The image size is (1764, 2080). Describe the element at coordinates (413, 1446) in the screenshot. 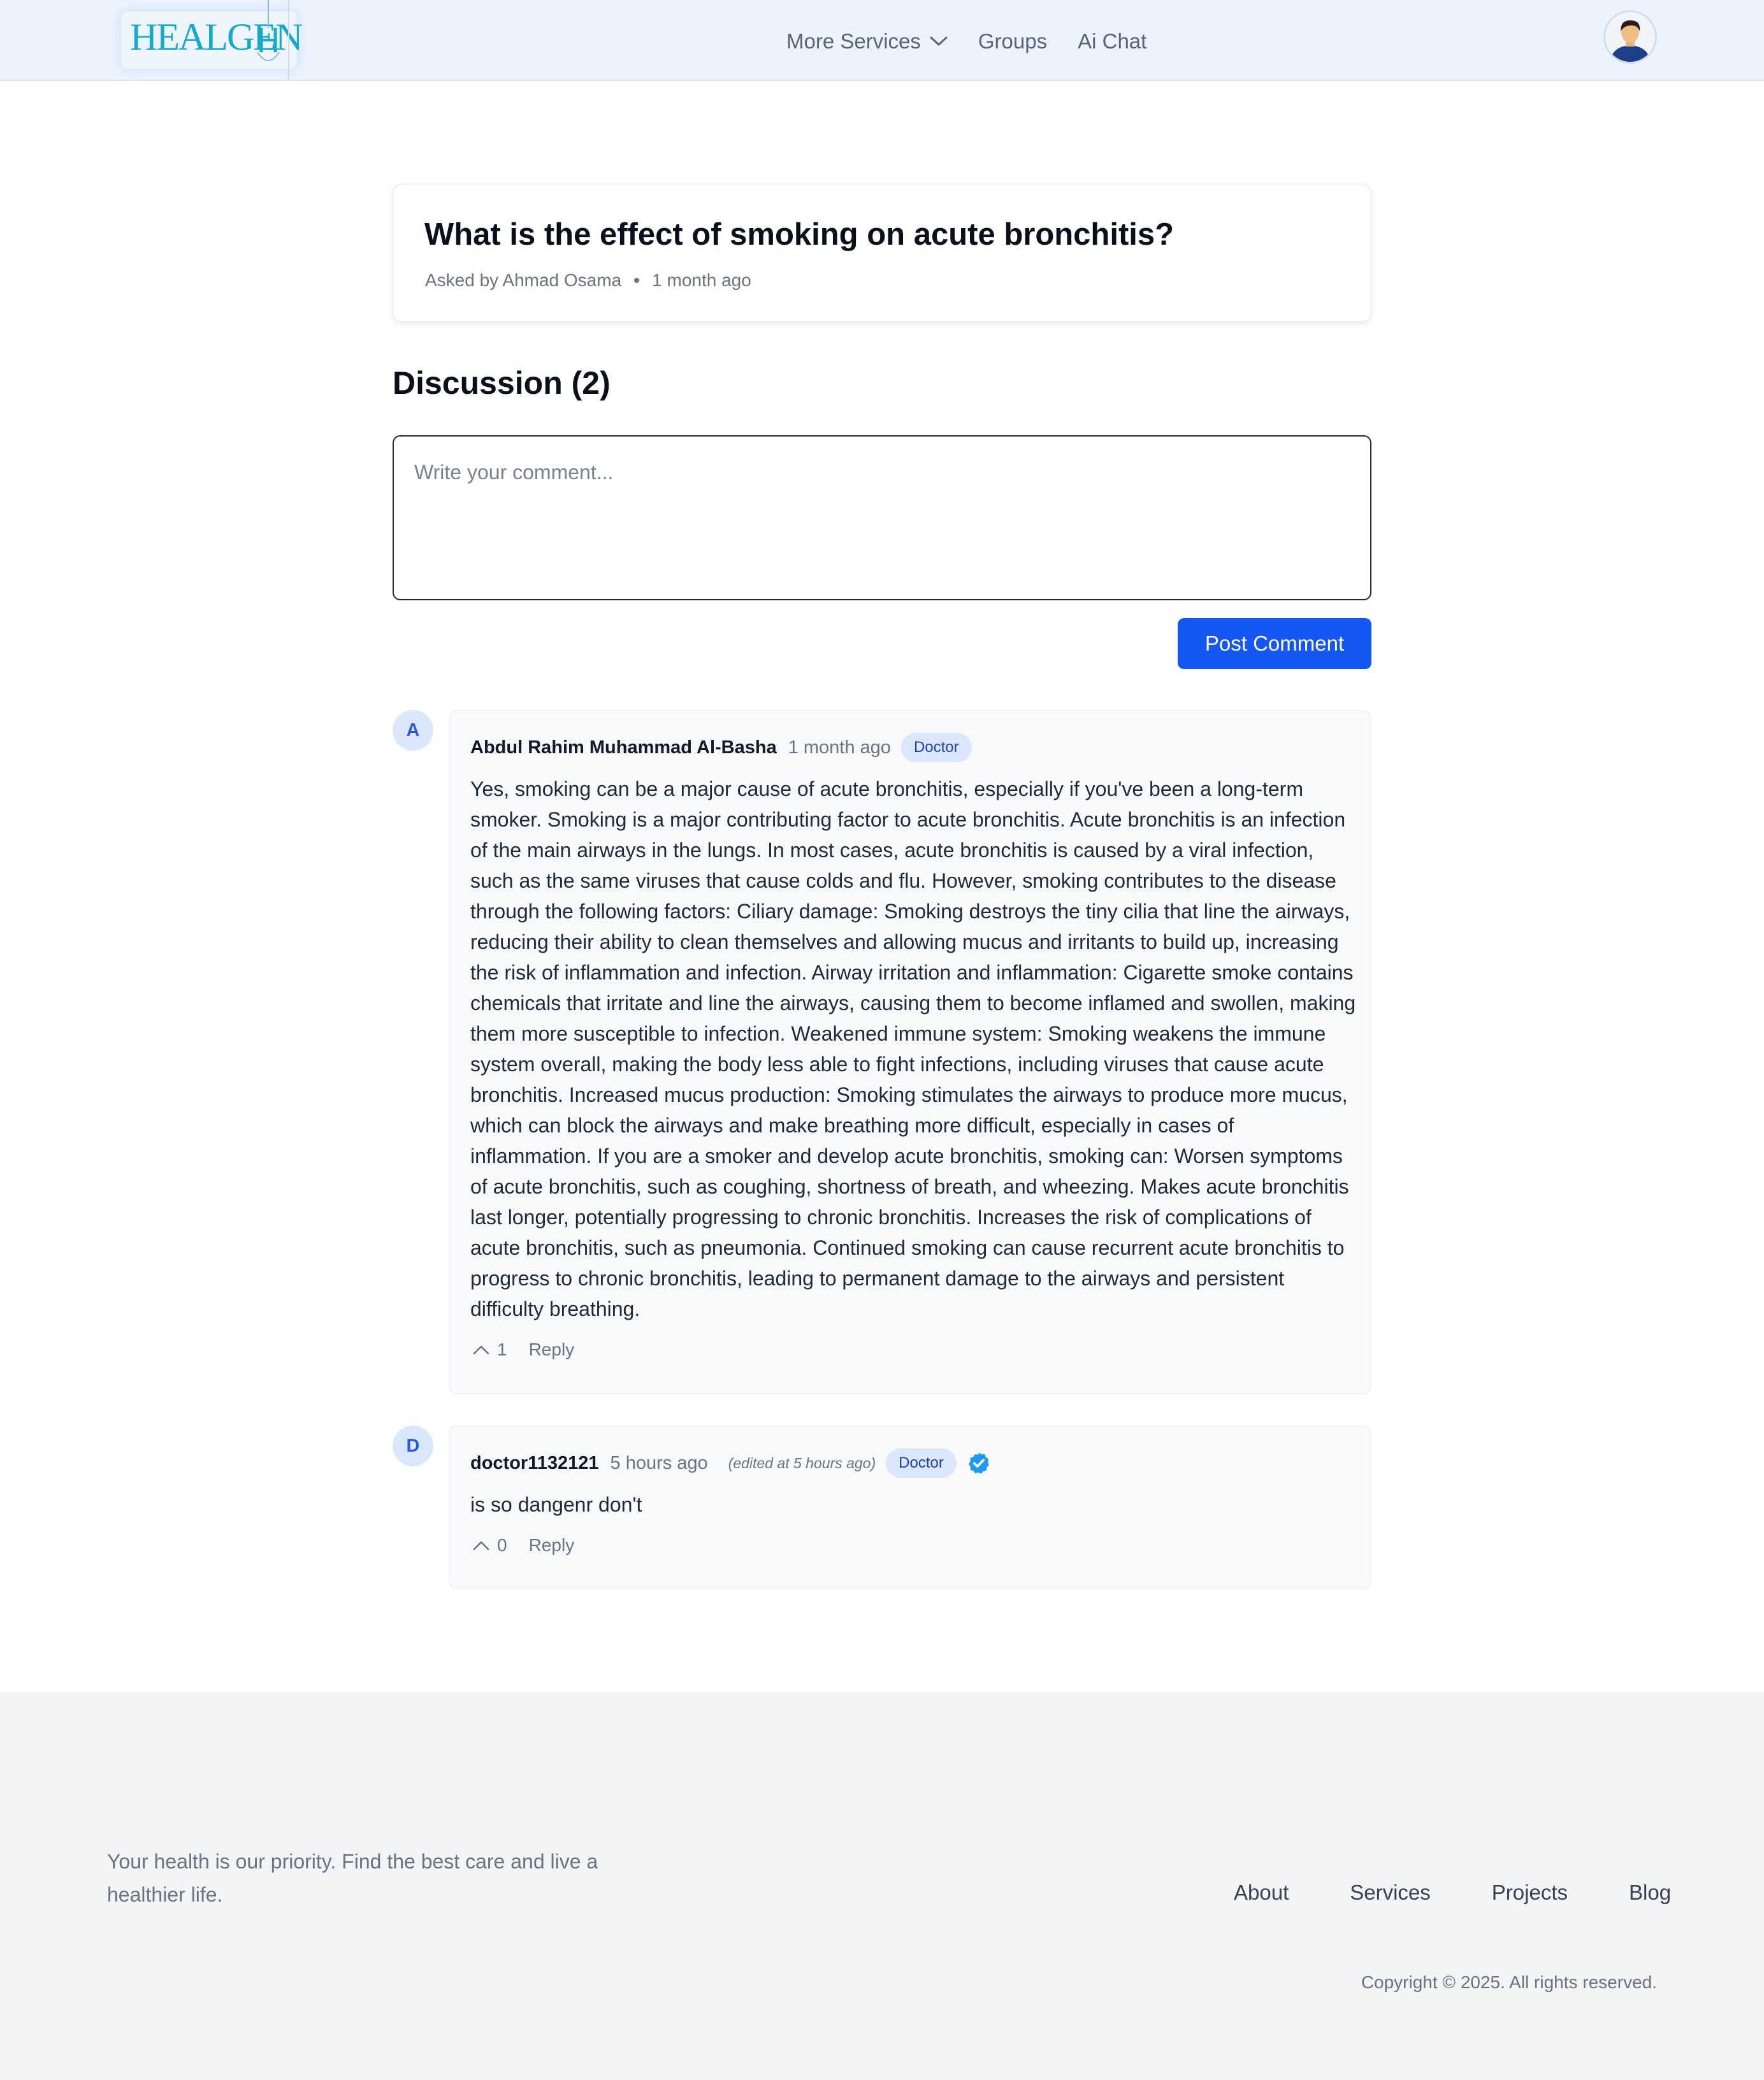

I see `comment-avatar: D` at that location.